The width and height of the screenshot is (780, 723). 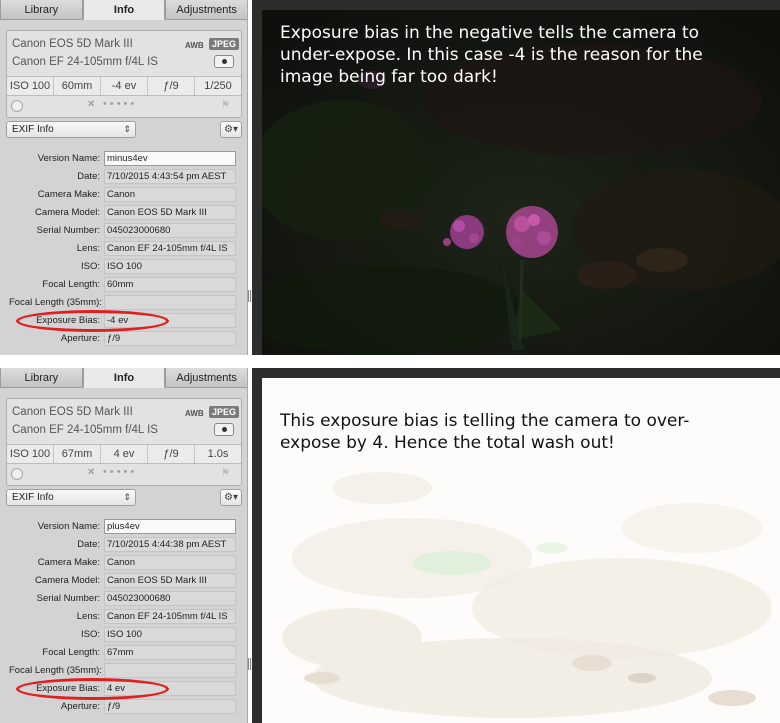 I want to click on stat-focal: 67mm, so click(x=77, y=454).